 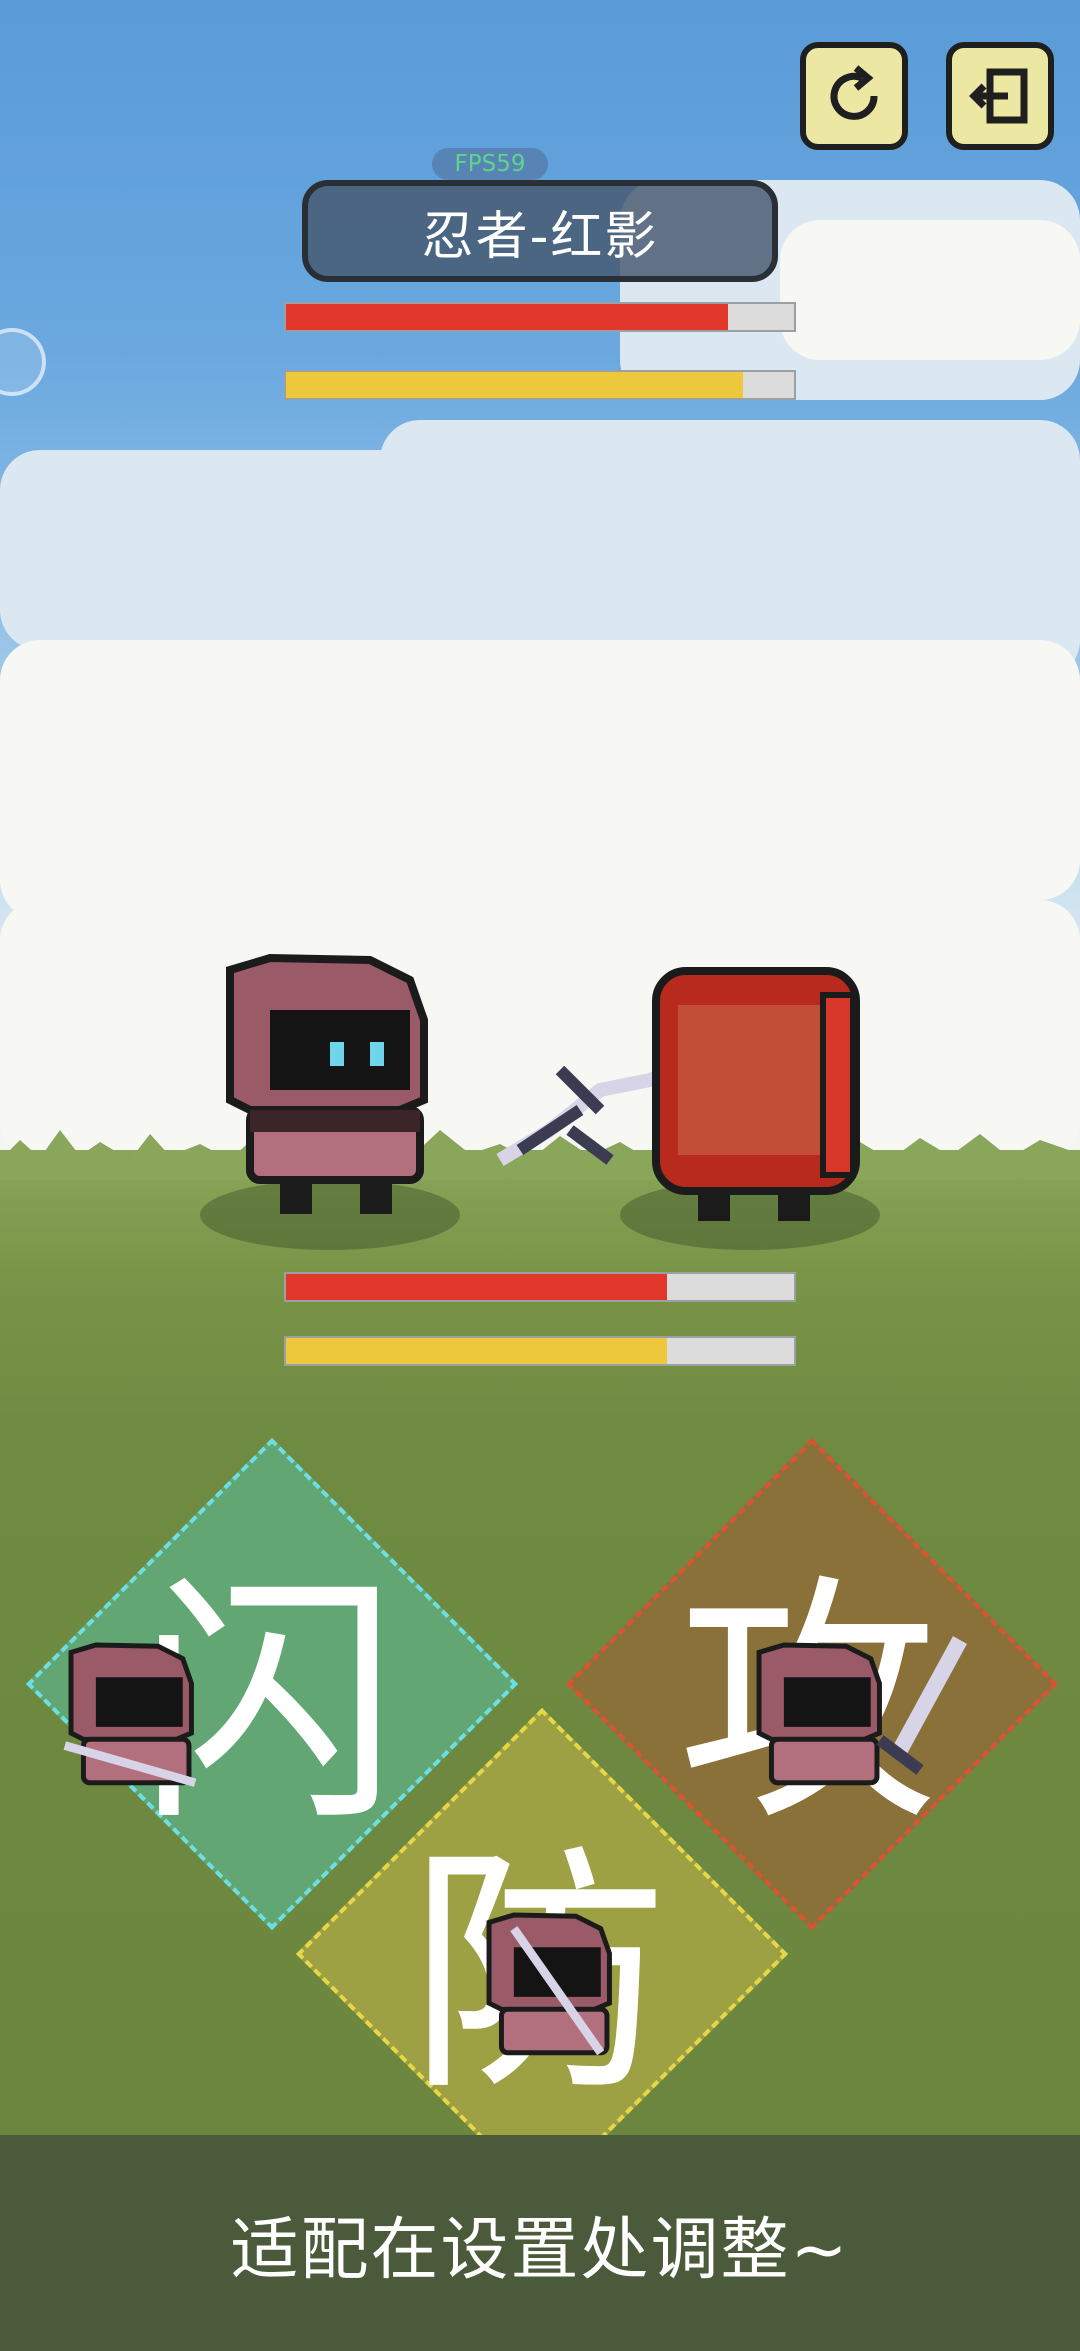 I want to click on dodge-ninja-icon, so click(x=130, y=1714).